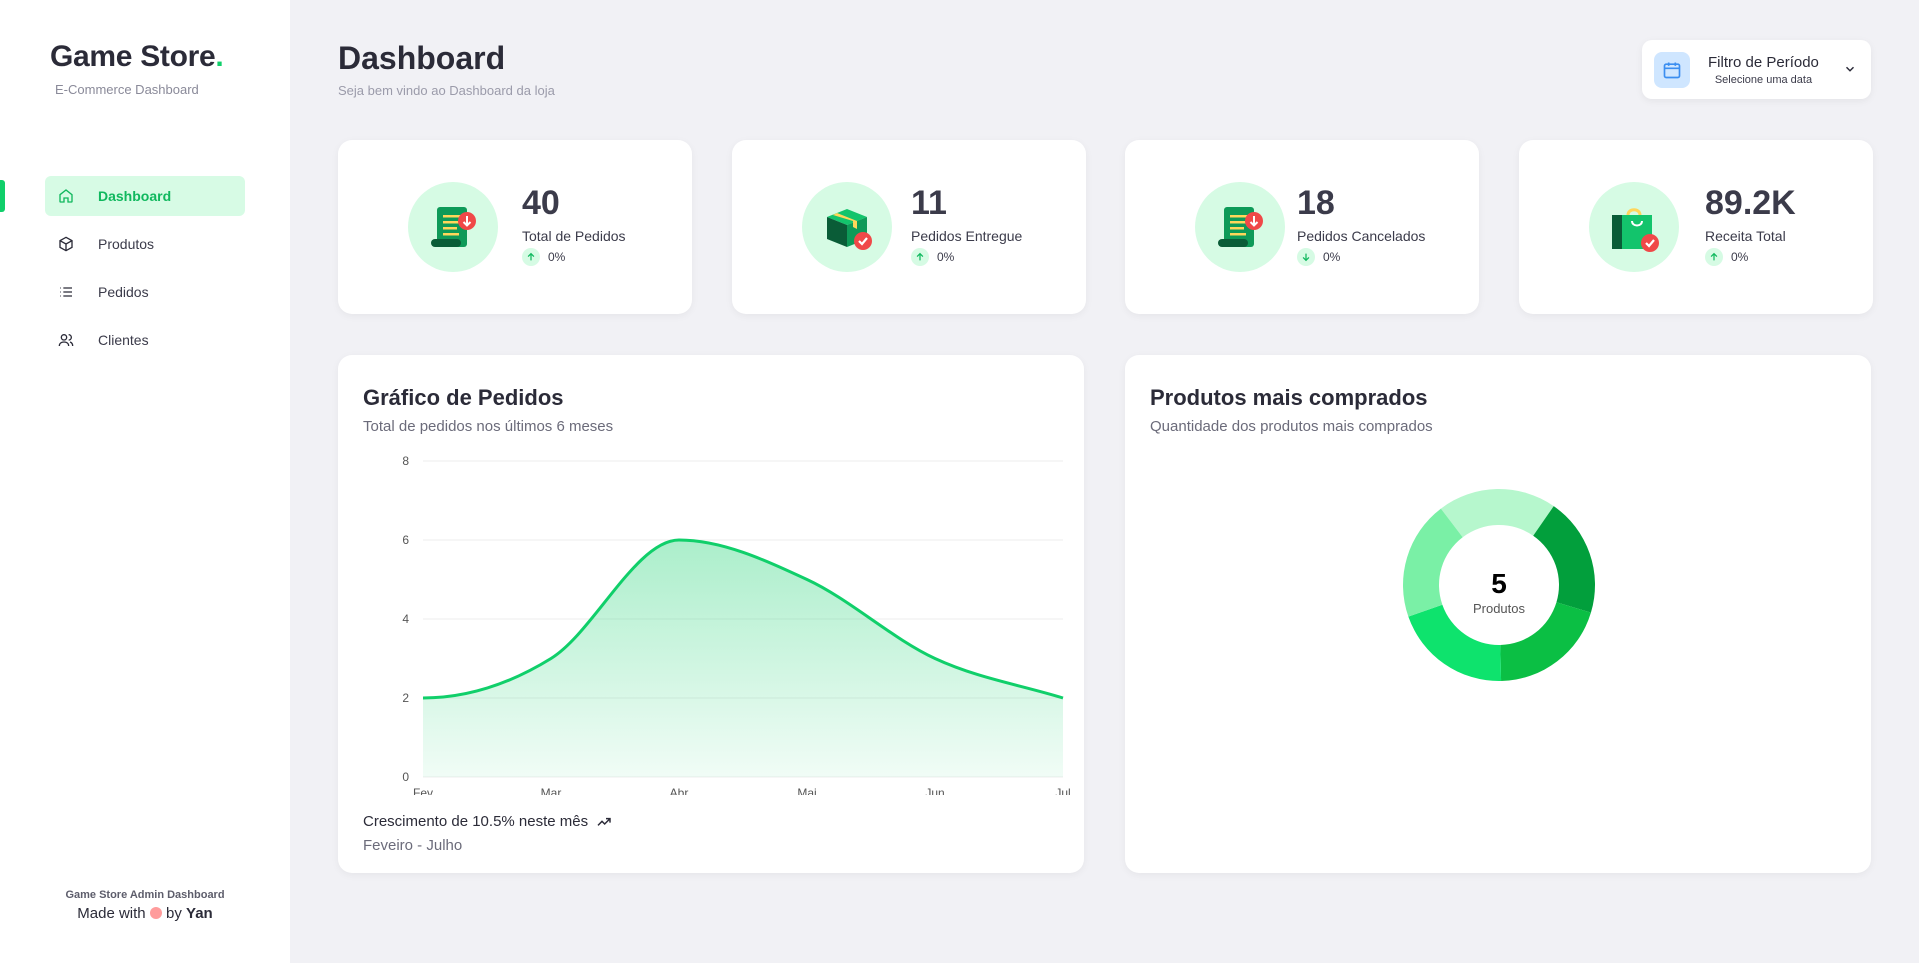 The height and width of the screenshot is (963, 1919). Describe the element at coordinates (405, 619) in the screenshot. I see `y-tick-label: 4` at that location.